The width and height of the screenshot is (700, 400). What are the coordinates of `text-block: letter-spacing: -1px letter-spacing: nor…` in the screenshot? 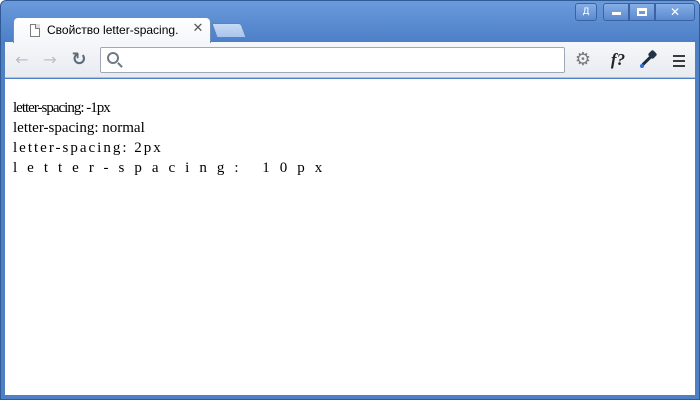 It's located at (172, 138).